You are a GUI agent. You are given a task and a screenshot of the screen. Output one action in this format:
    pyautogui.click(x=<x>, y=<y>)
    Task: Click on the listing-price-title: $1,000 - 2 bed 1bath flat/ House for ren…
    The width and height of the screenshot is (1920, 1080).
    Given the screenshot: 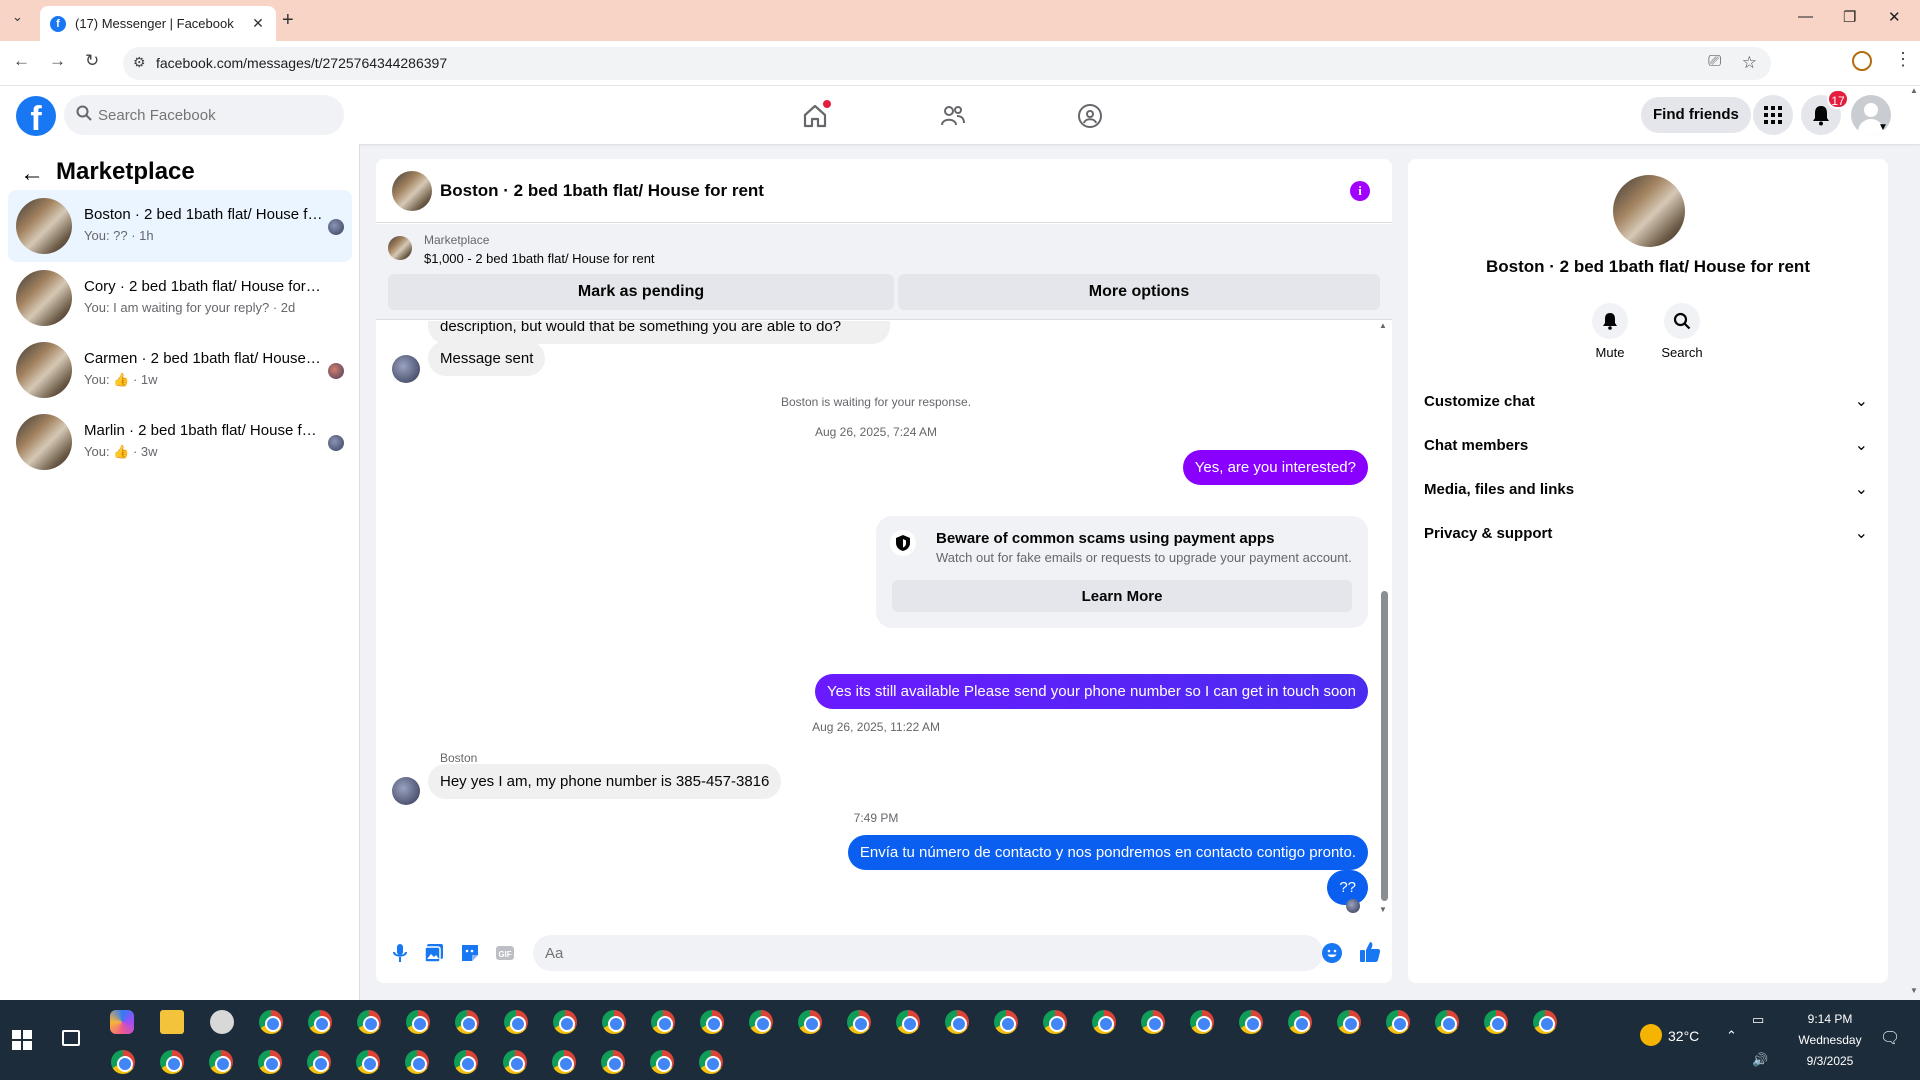 What is the action you would take?
    pyautogui.click(x=539, y=258)
    